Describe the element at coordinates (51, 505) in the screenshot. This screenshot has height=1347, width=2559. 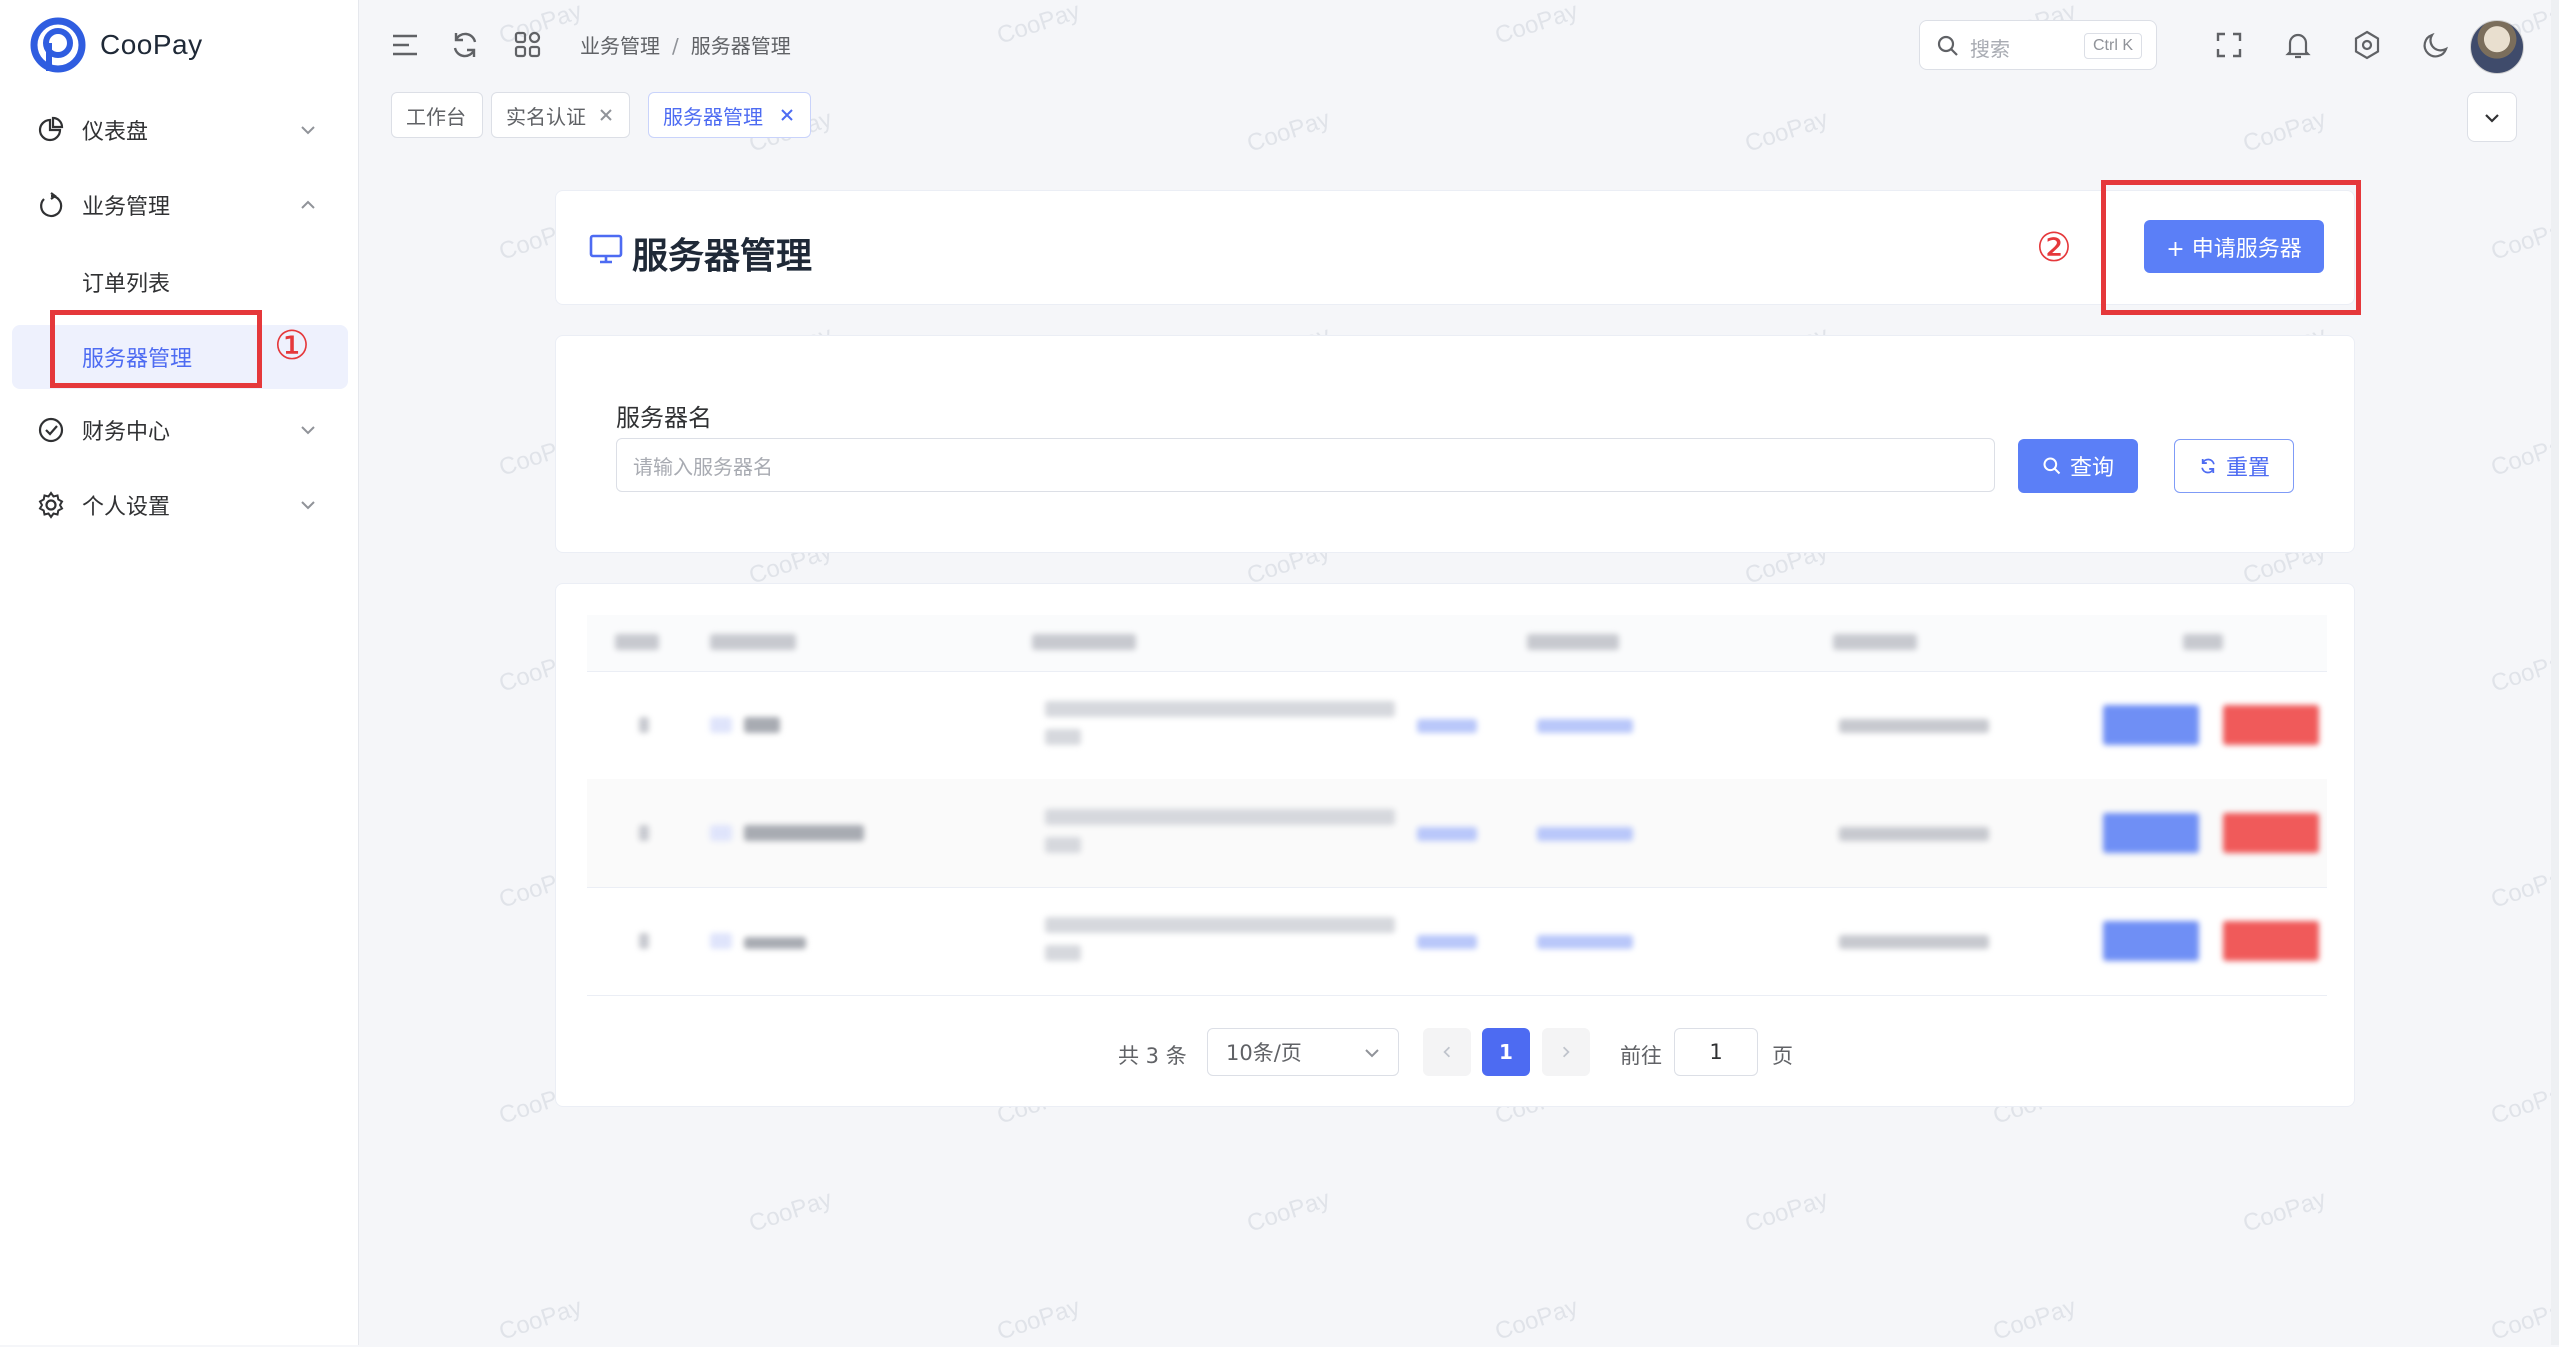
I see `gear-icon` at that location.